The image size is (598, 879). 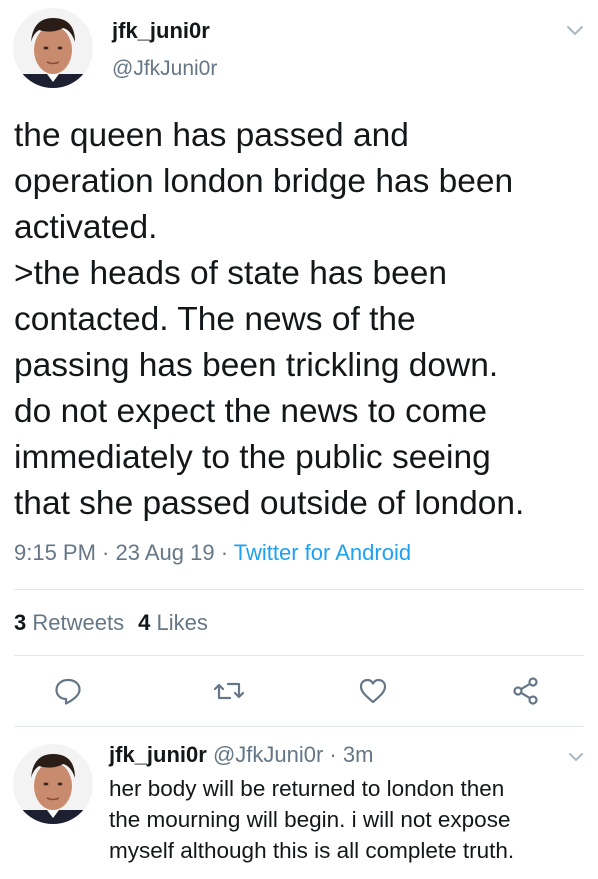 What do you see at coordinates (269, 503) in the screenshot?
I see `tweet-text-line: that she passed outside of london.` at bounding box center [269, 503].